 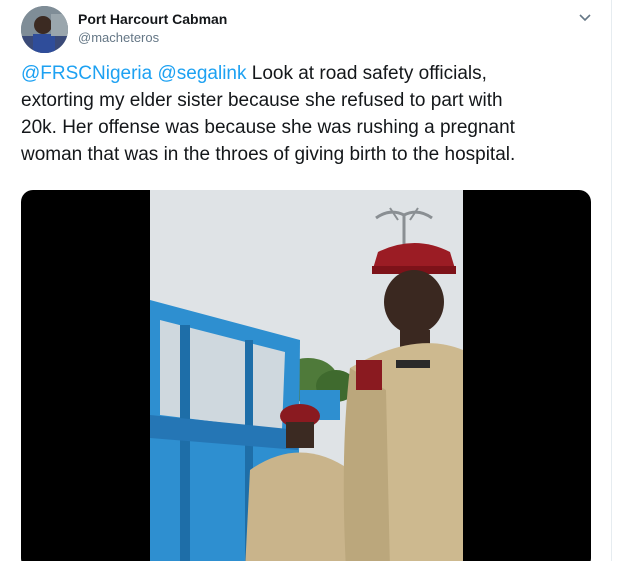 I want to click on avatar-image, so click(x=44, y=29).